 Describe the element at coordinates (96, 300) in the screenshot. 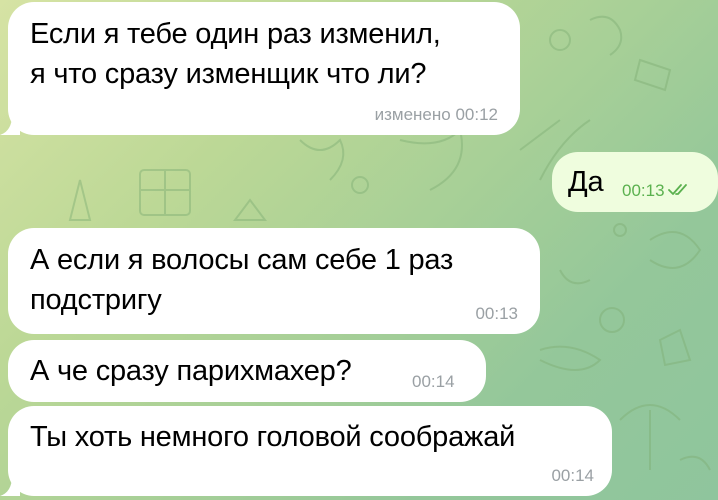

I see `message-text: подстригу` at that location.